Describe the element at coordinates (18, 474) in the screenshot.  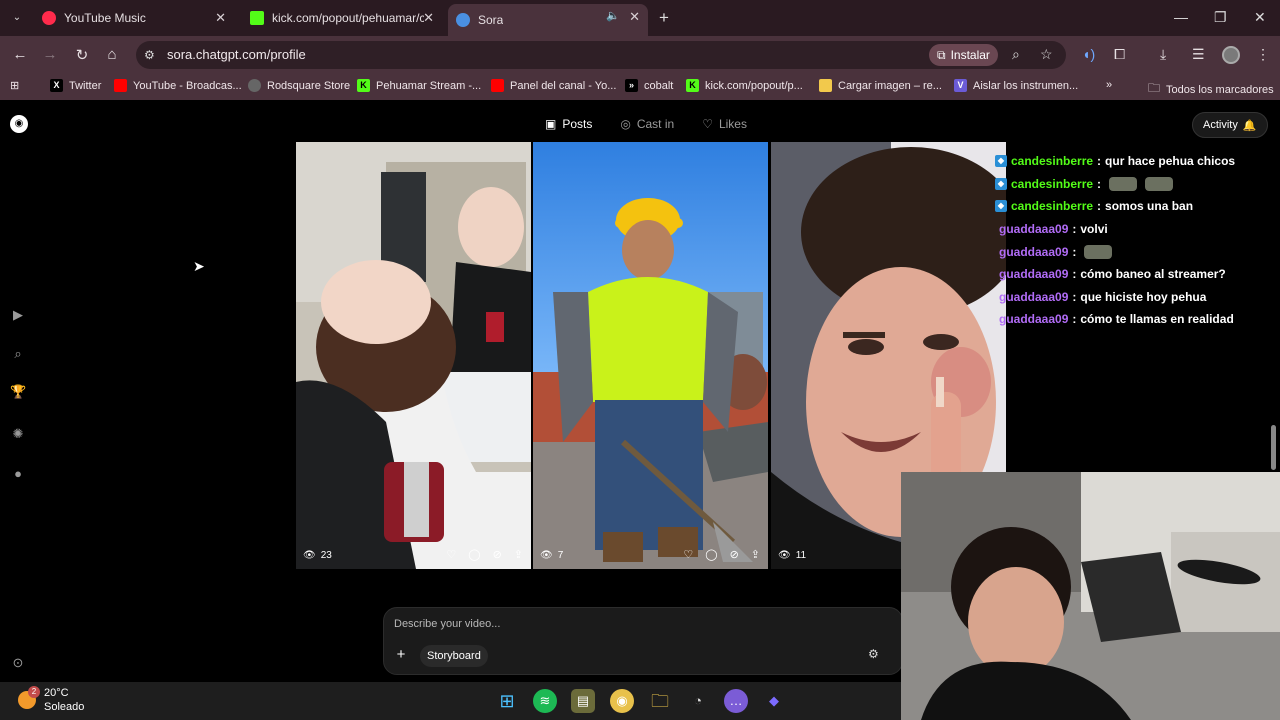
I see `profile-icon: ●` at that location.